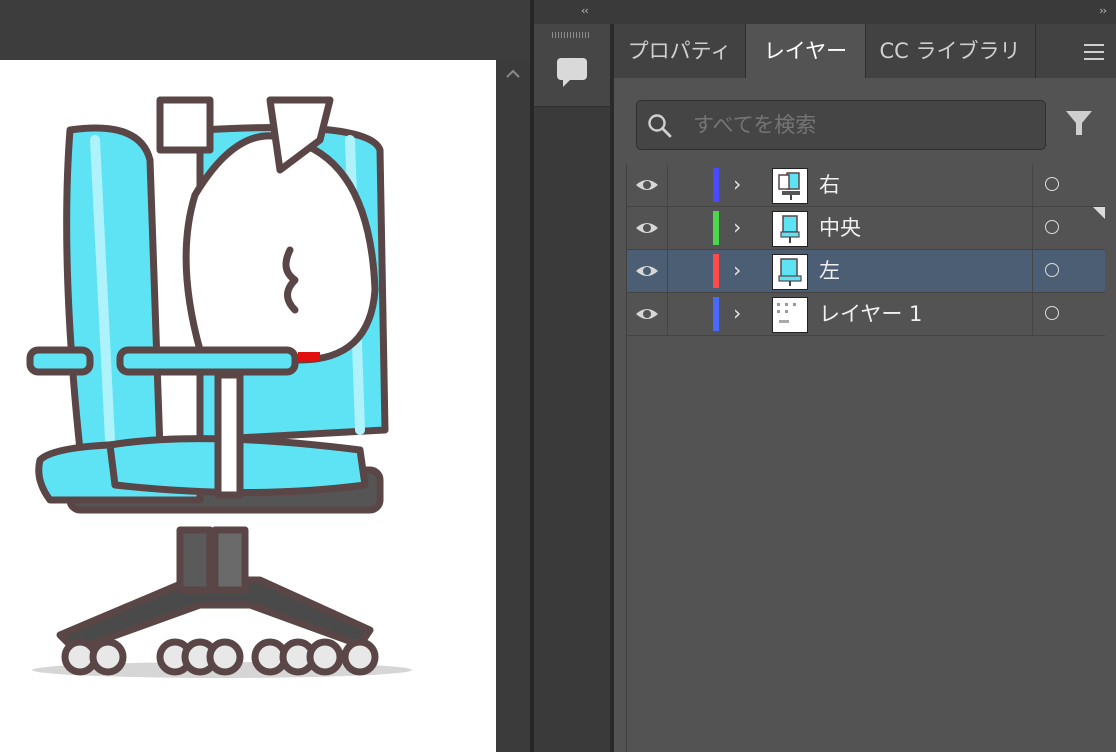 The image size is (1116, 752). Describe the element at coordinates (513, 406) in the screenshot. I see `vertical-scrollbar` at that location.